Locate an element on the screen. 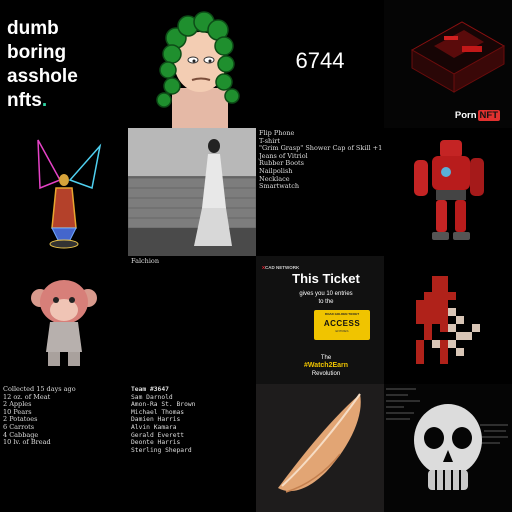 The height and width of the screenshot is (512, 512). team-player: Sam Darnold is located at coordinates (152, 397).